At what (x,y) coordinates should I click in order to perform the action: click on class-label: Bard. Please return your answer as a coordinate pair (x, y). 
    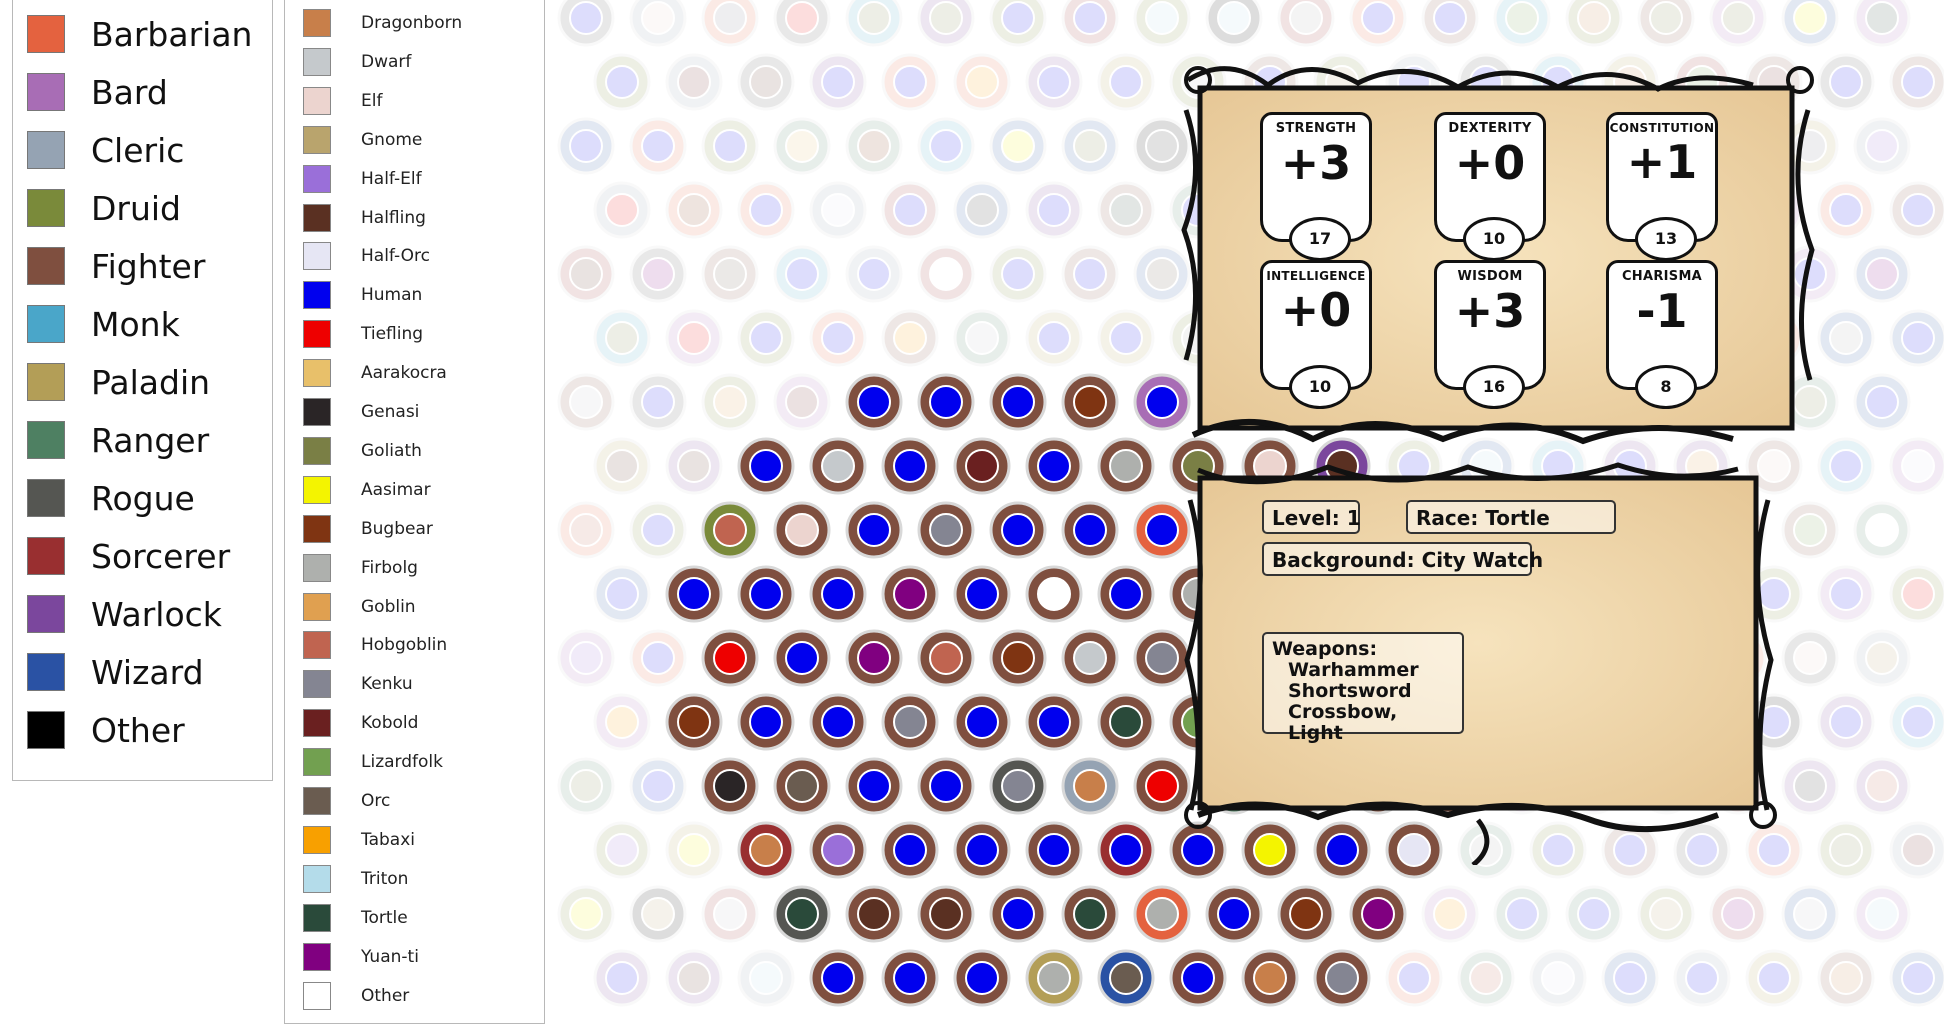
    Looking at the image, I should click on (129, 92).